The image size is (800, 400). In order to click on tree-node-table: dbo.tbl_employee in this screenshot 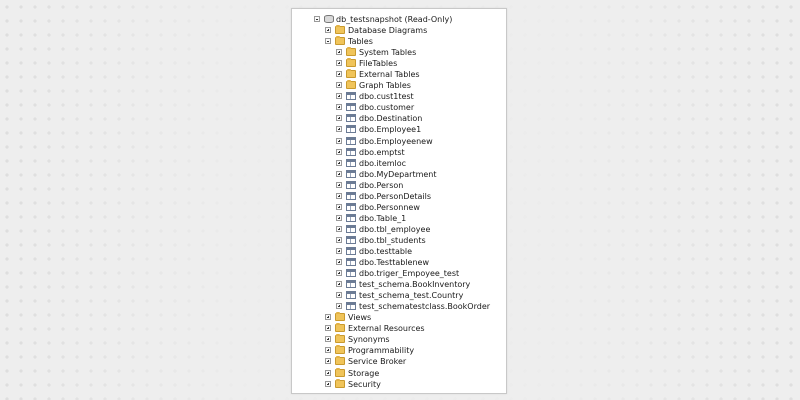, I will do `click(399, 229)`.